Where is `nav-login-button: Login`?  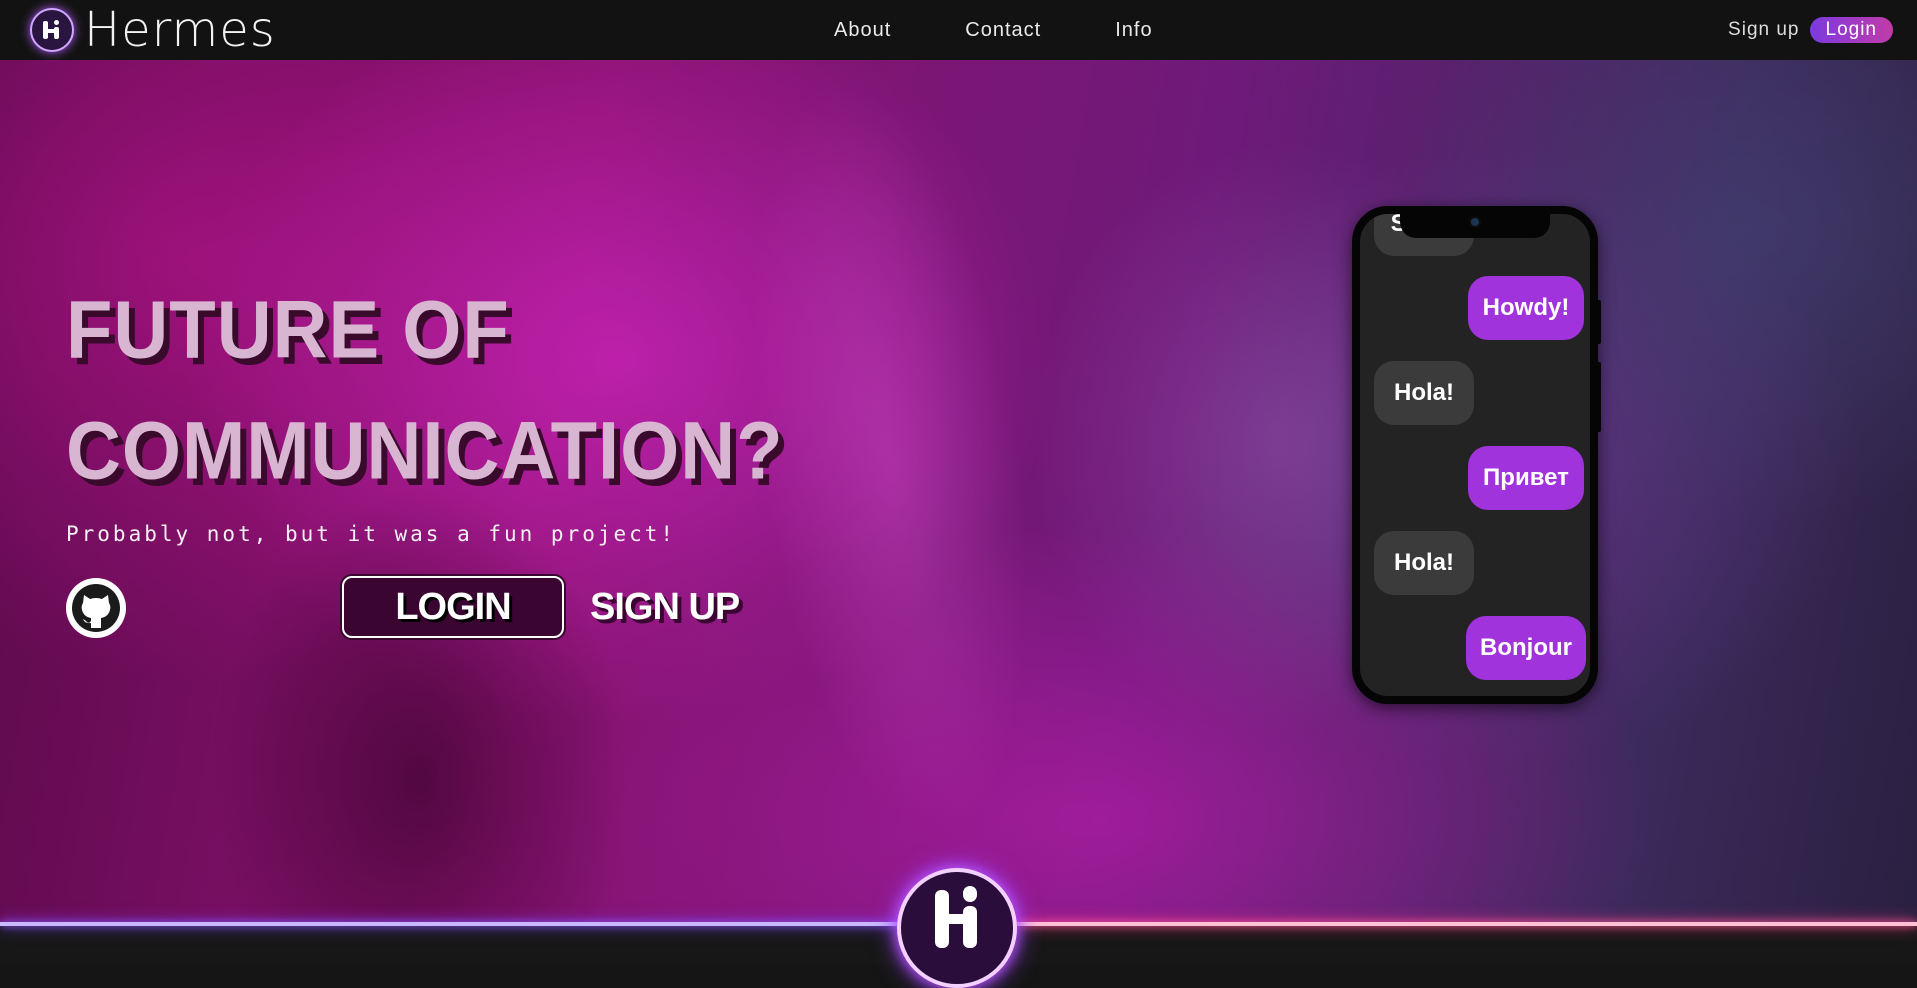
nav-login-button: Login is located at coordinates (1851, 30).